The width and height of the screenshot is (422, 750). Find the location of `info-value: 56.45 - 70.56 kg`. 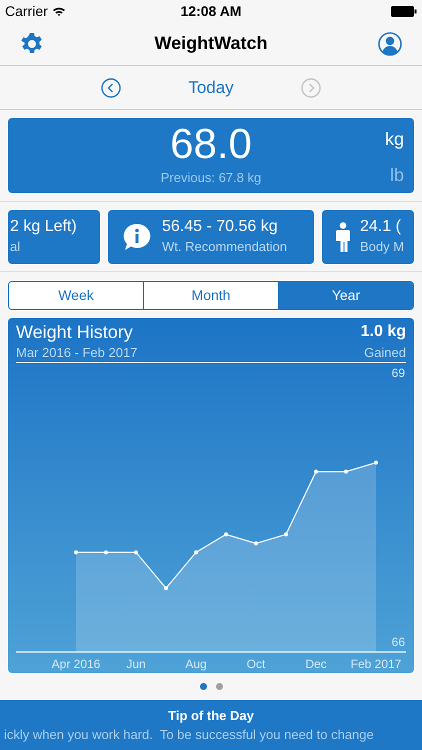

info-value: 56.45 - 70.56 kg is located at coordinates (220, 226).